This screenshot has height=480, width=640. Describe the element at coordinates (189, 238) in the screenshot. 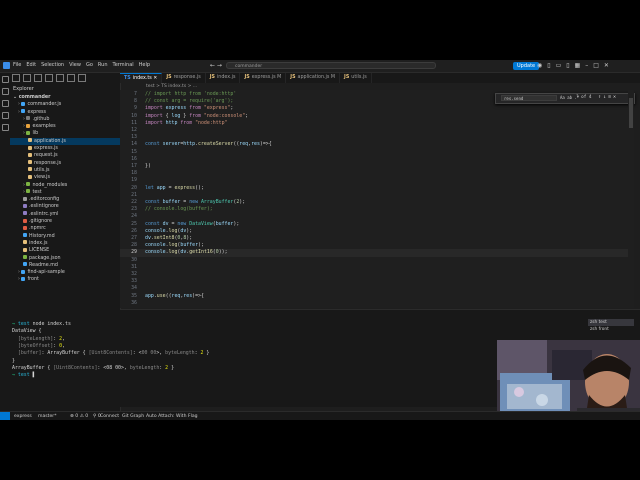

I see `code-token: );` at that location.